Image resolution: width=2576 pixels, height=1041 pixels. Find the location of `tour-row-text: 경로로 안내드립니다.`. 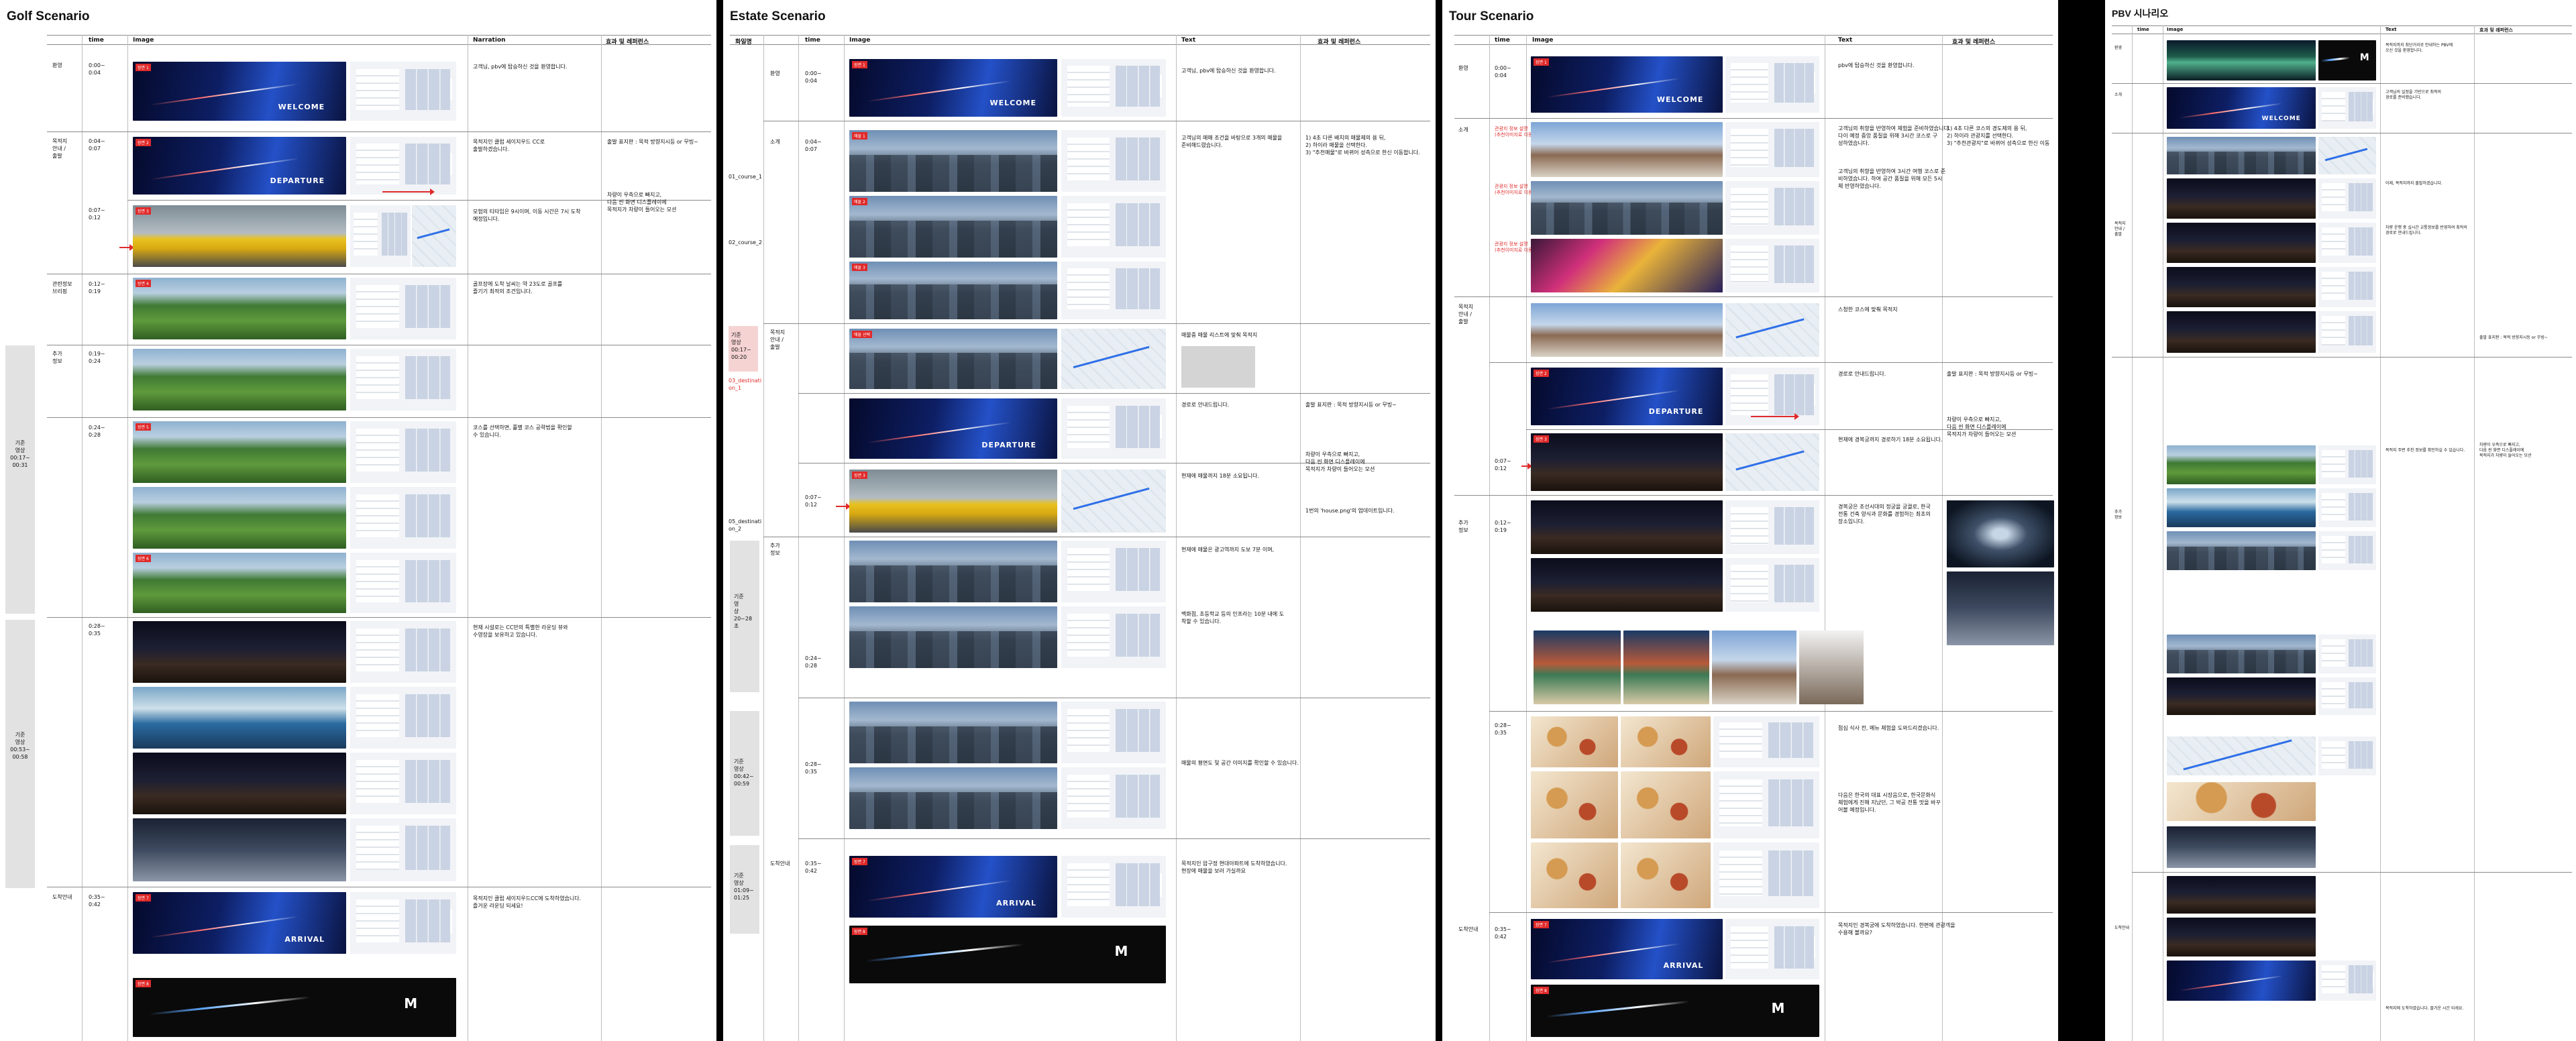

tour-row-text: 경로로 안내드립니다. is located at coordinates (1862, 374).